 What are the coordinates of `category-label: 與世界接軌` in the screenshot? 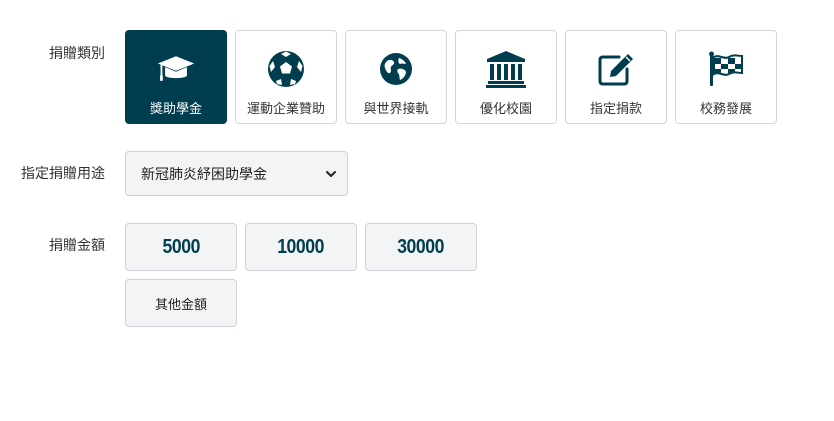 It's located at (396, 109).